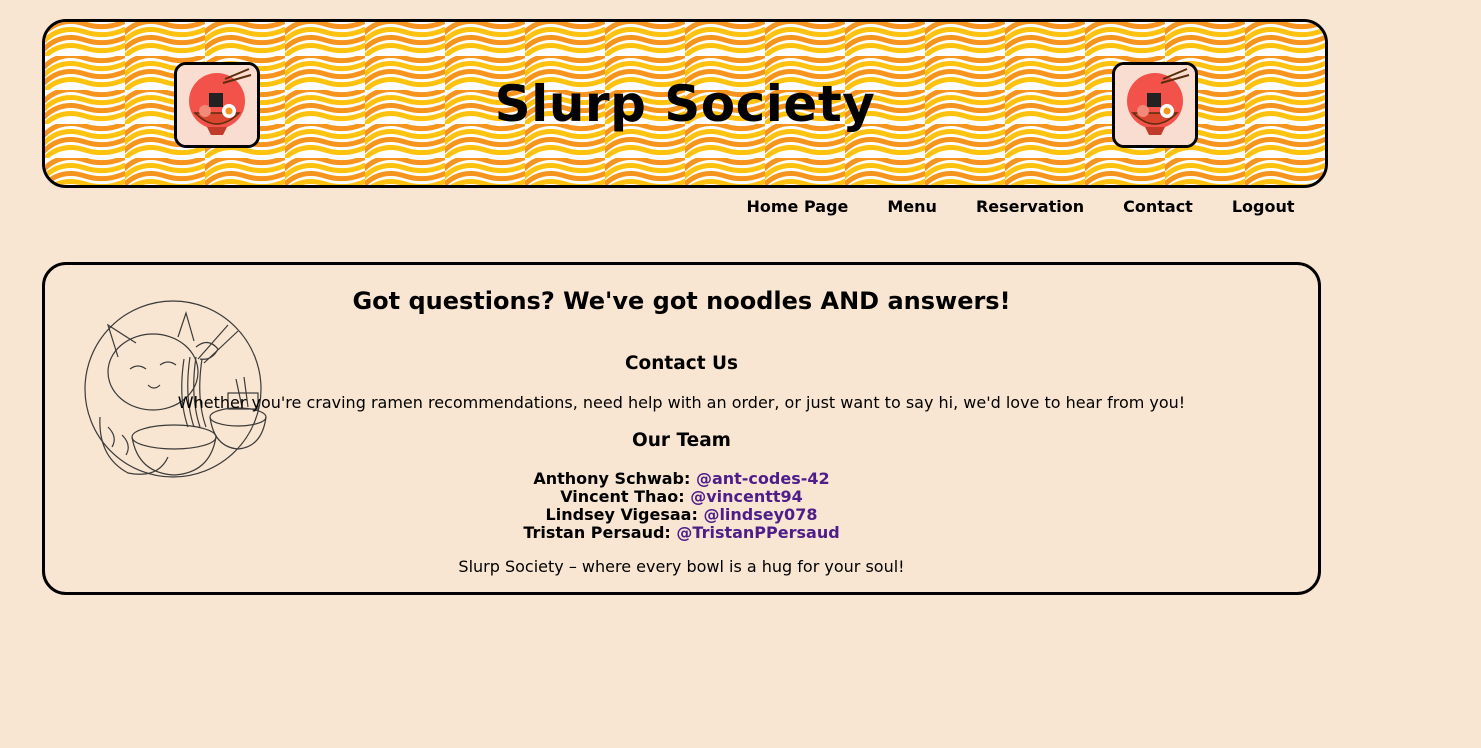  Describe the element at coordinates (612, 478) in the screenshot. I see `team-member-name: Anthony Schwab:` at that location.